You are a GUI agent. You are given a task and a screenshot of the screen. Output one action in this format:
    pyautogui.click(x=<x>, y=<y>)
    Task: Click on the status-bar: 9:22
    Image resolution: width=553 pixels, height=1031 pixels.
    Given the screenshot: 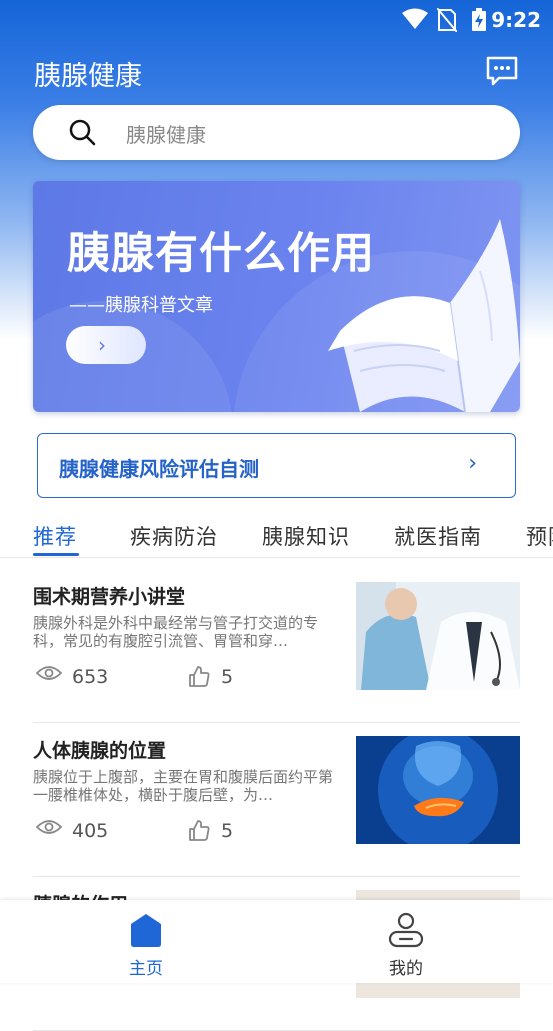 What is the action you would take?
    pyautogui.click(x=276, y=19)
    